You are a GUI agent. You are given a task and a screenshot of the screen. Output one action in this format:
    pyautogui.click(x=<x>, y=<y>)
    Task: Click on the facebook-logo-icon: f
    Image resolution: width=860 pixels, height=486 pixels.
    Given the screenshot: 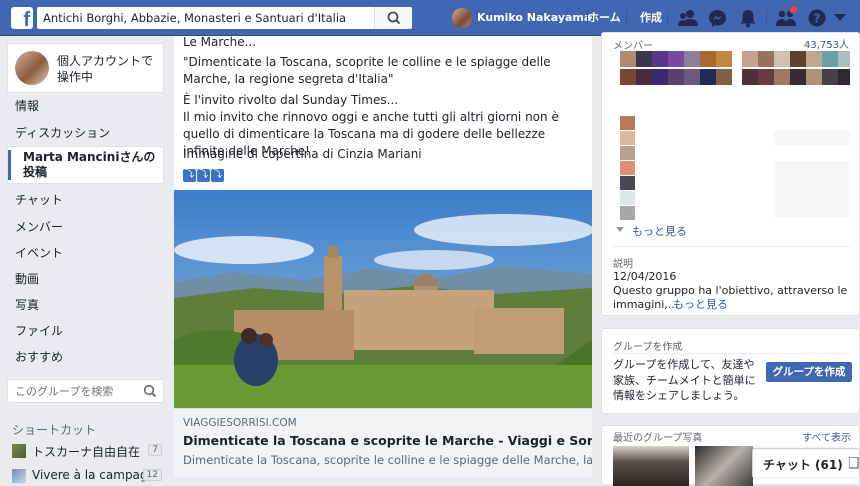 What is the action you would take?
    pyautogui.click(x=22, y=18)
    